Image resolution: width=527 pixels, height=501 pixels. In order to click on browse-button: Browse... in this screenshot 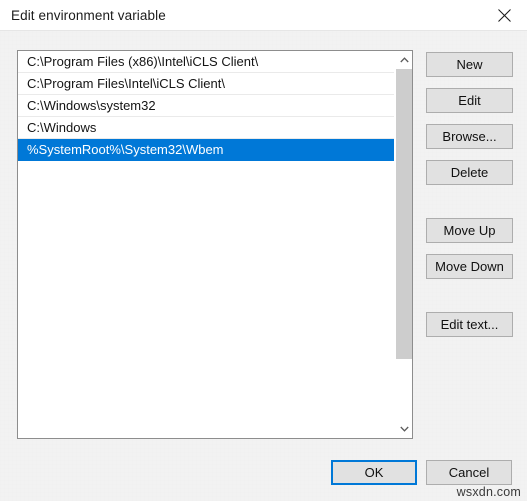, I will do `click(469, 136)`.